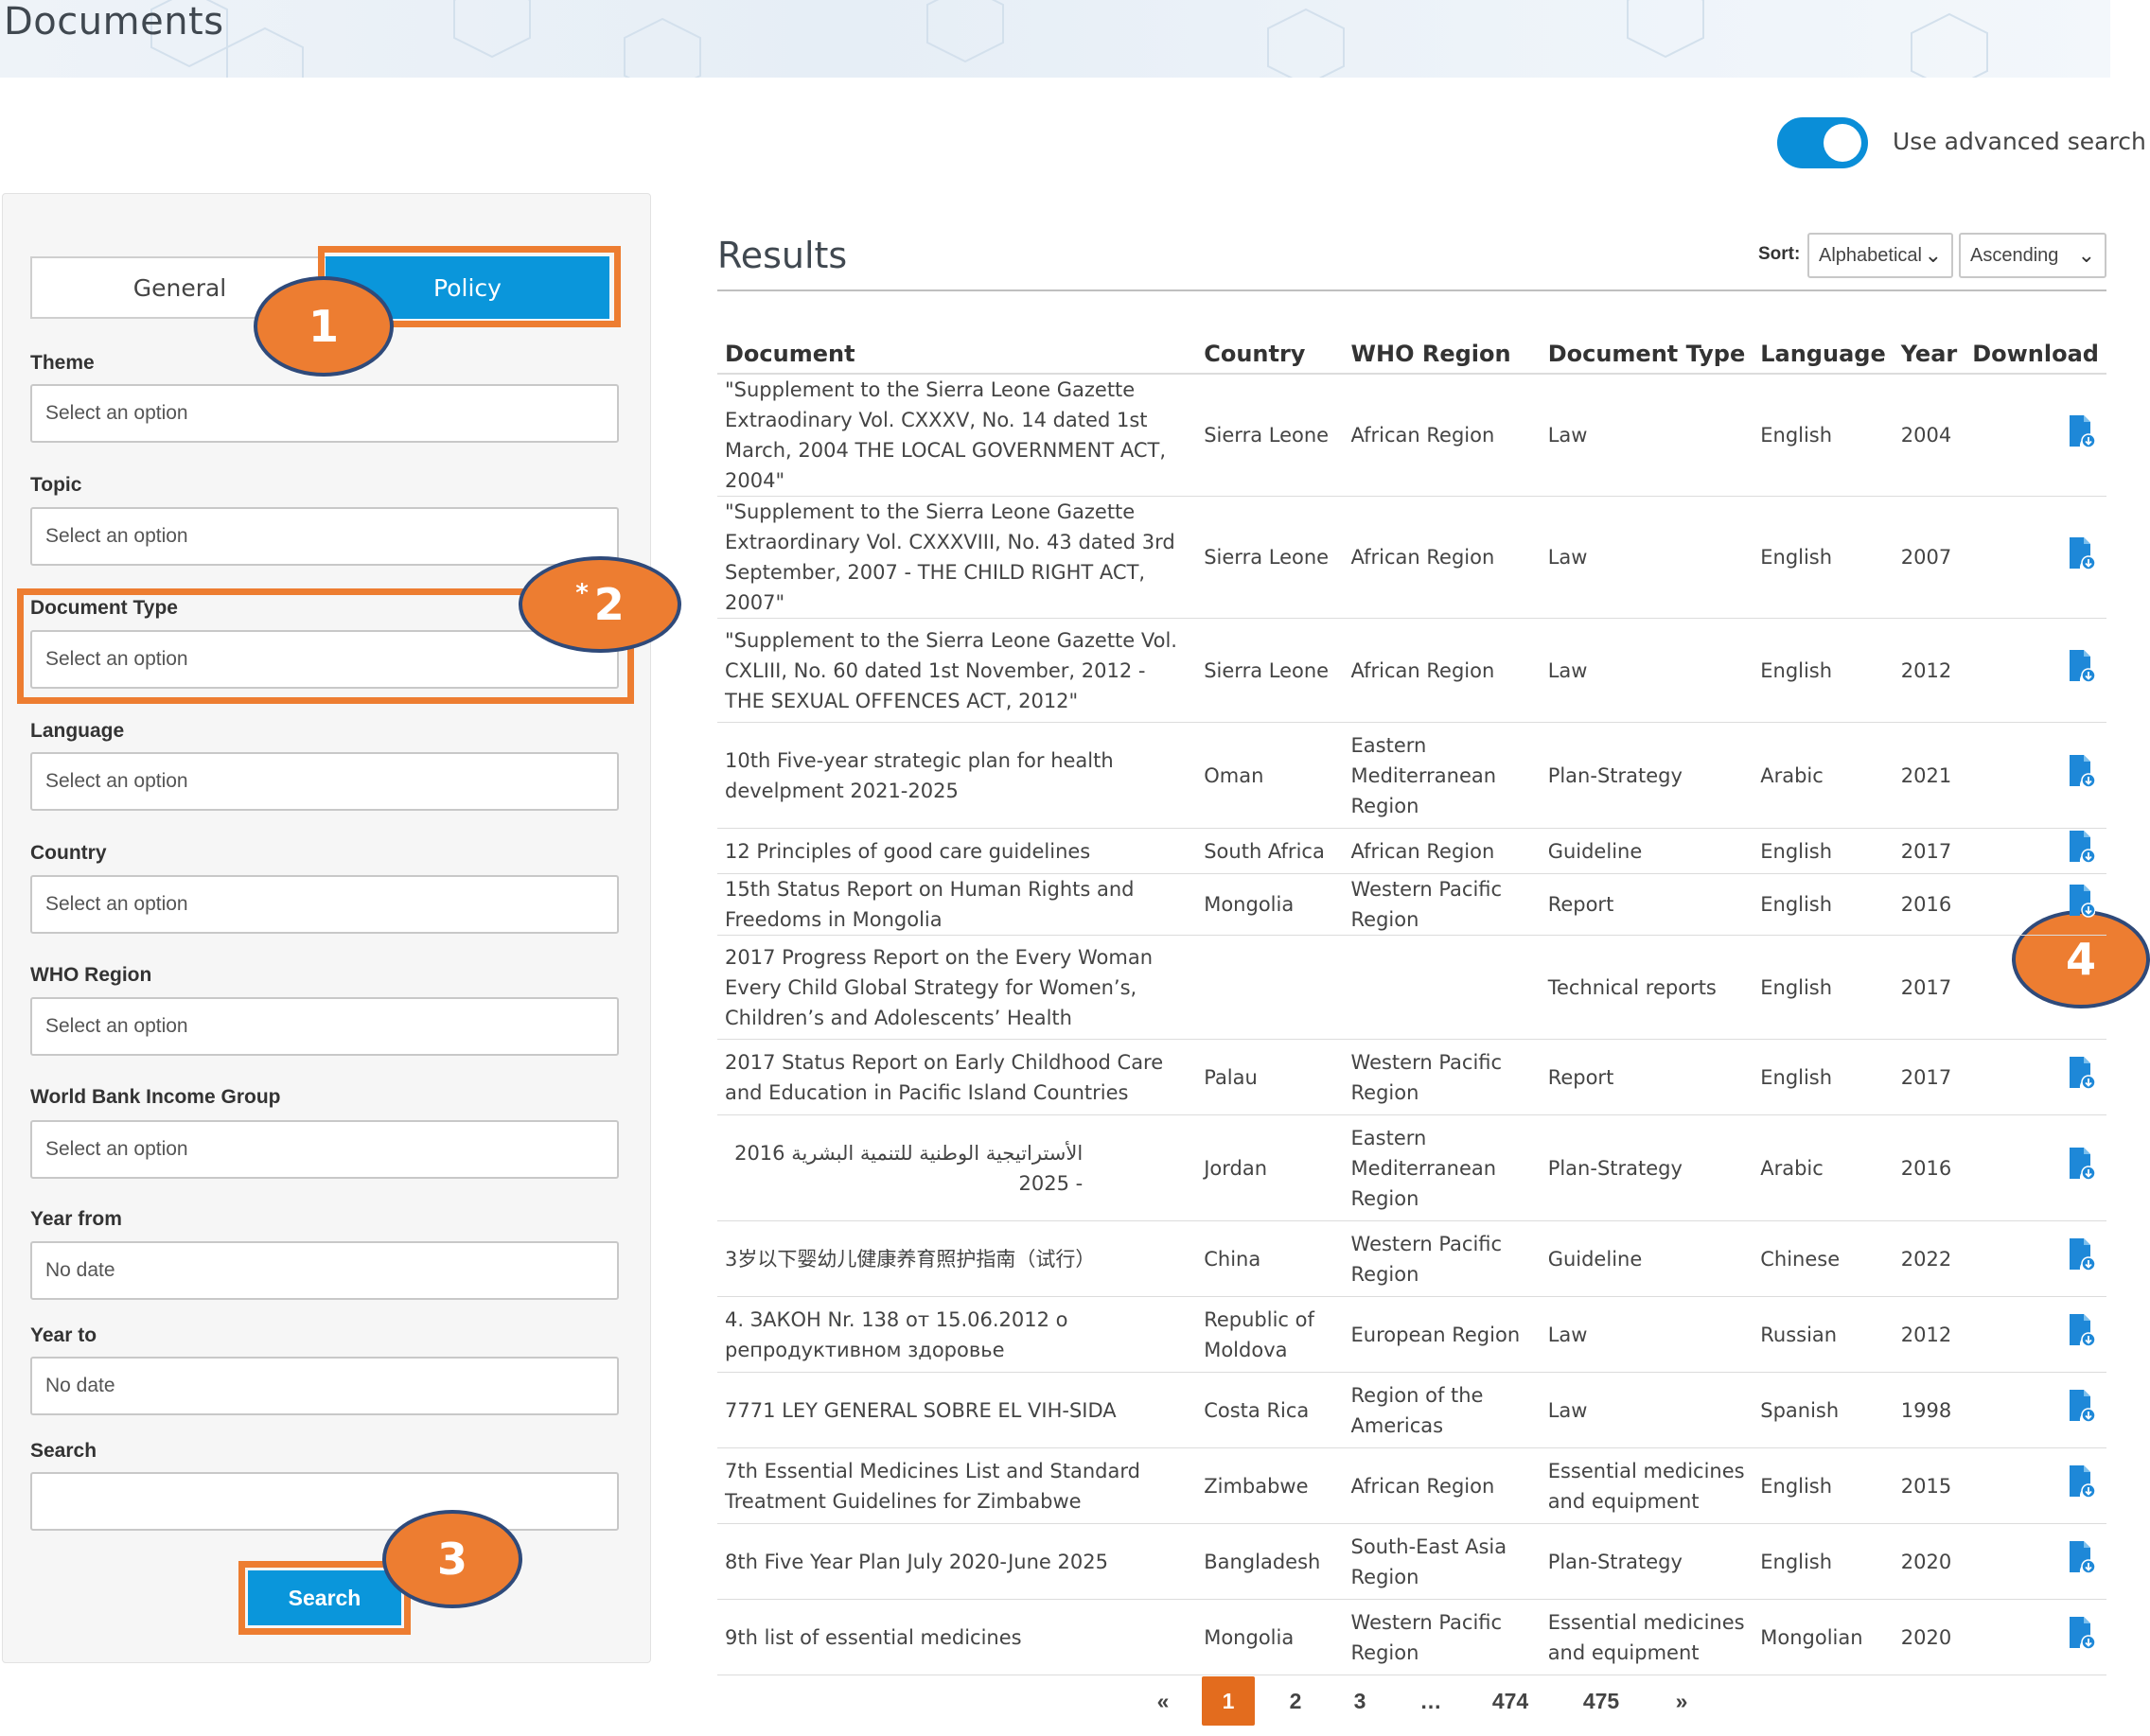  What do you see at coordinates (1228, 1701) in the screenshot?
I see `pagination-page: 1` at bounding box center [1228, 1701].